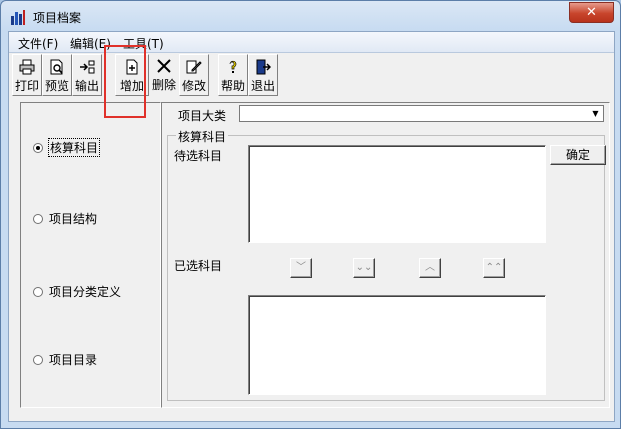  I want to click on double-chevron-up-icon: ⌃⌃, so click(494, 267).